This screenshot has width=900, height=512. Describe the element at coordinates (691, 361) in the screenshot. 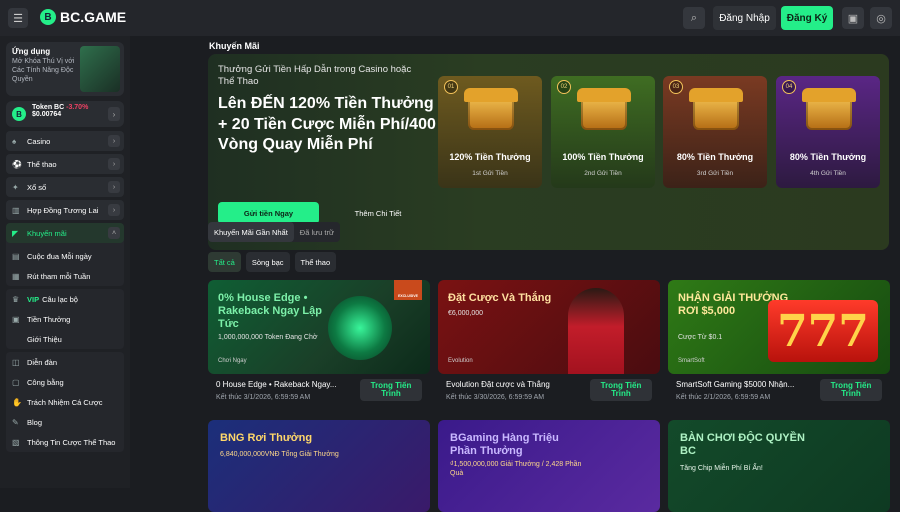

I see `promo-card-image-foot: SmartSoft` at that location.